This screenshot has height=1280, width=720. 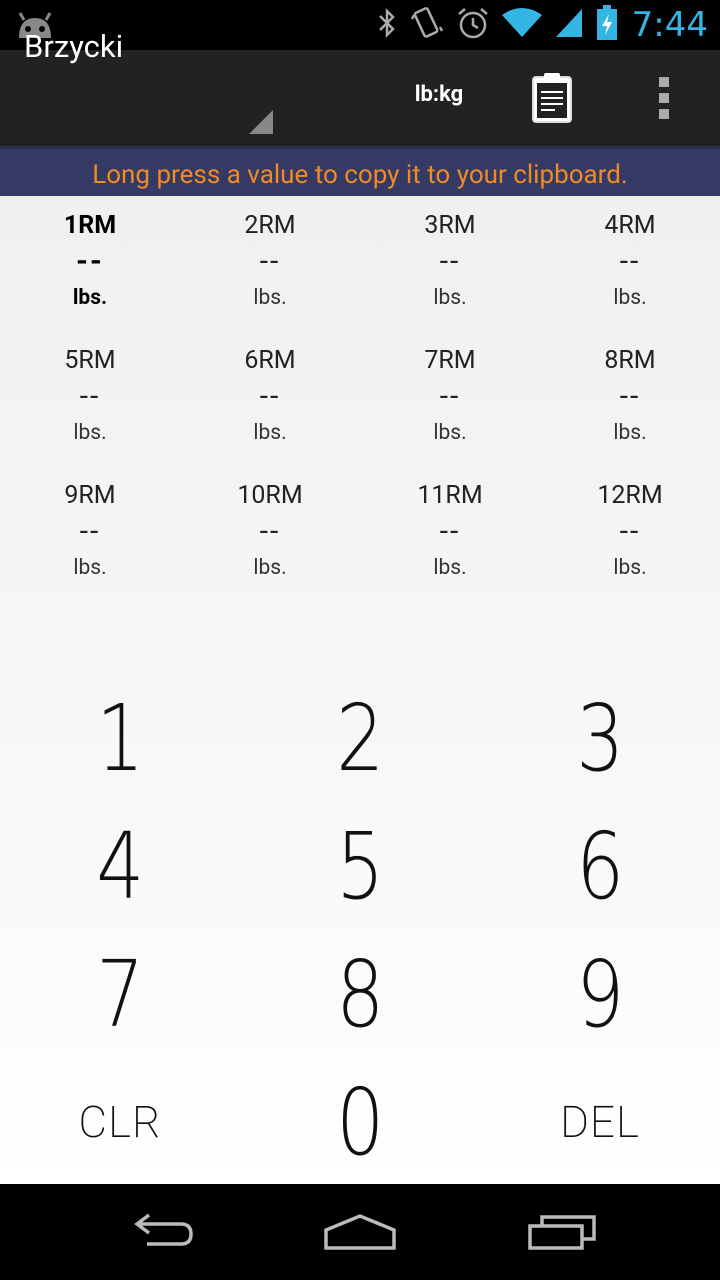 What do you see at coordinates (630, 360) in the screenshot?
I see `rm-label: 8RM` at bounding box center [630, 360].